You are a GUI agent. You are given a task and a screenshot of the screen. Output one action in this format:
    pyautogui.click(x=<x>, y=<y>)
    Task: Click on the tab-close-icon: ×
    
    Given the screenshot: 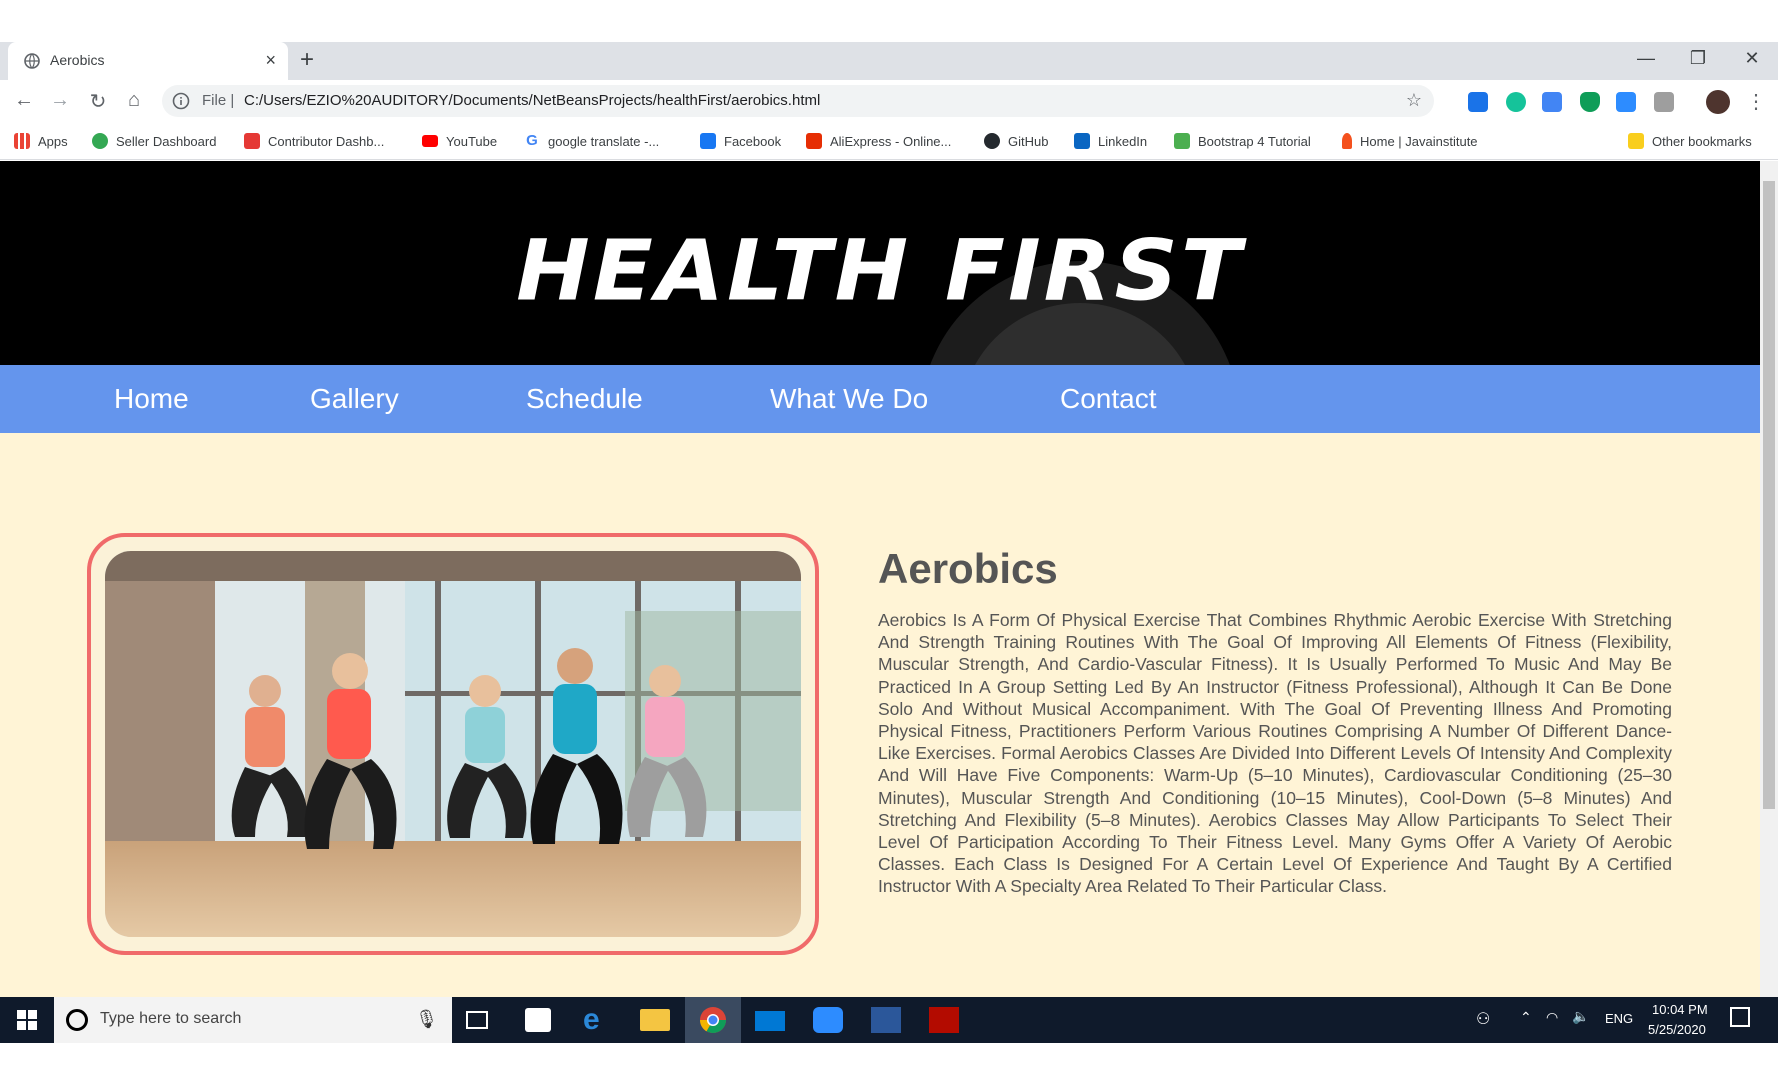 What is the action you would take?
    pyautogui.click(x=270, y=60)
    